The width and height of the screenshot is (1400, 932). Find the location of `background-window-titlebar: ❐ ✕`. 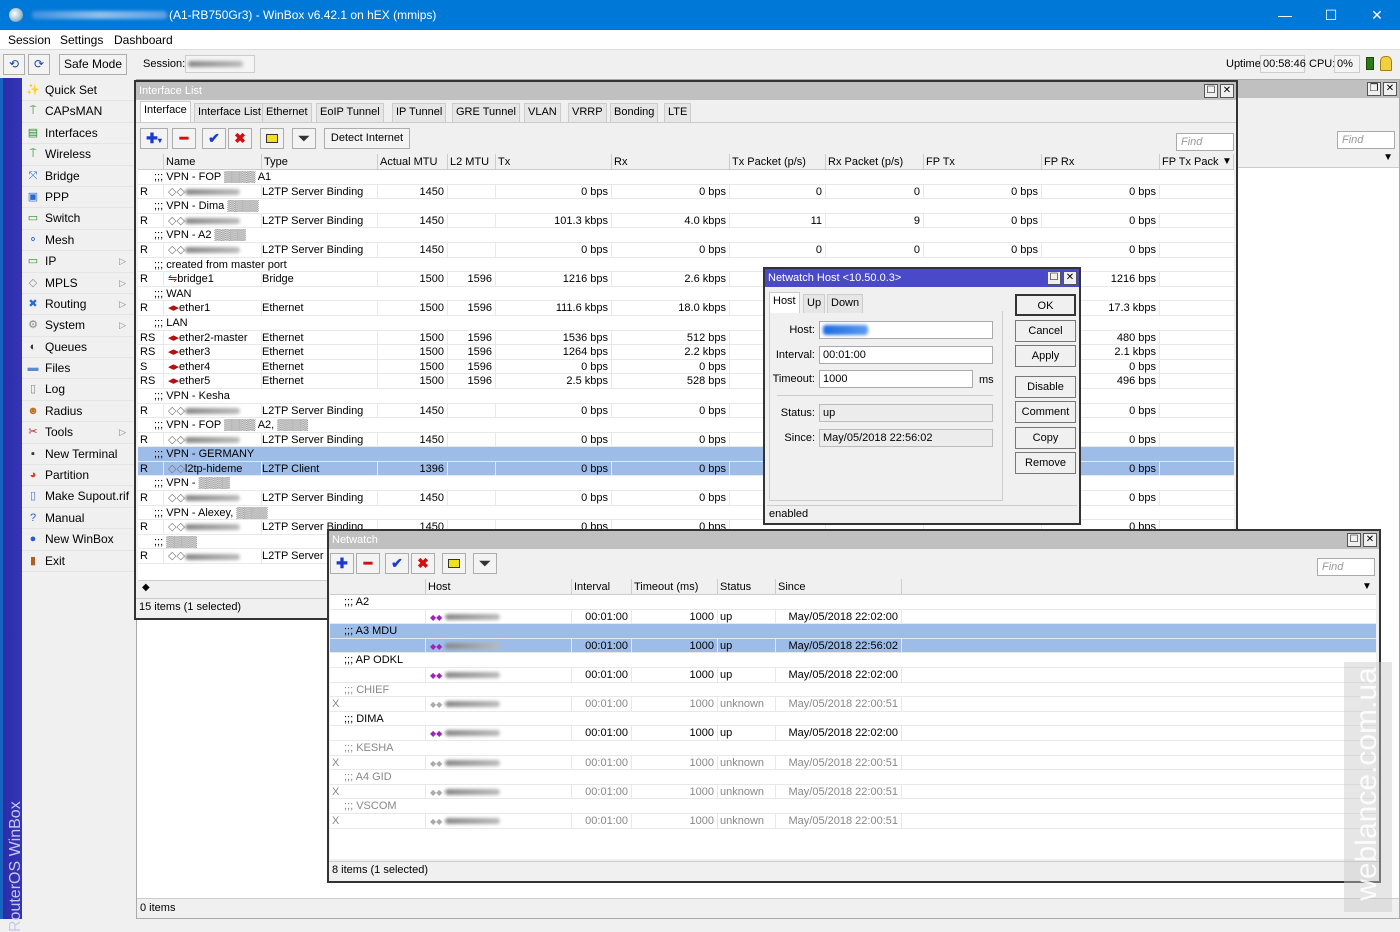

background-window-titlebar: ❐ ✕ is located at coordinates (1318, 89).